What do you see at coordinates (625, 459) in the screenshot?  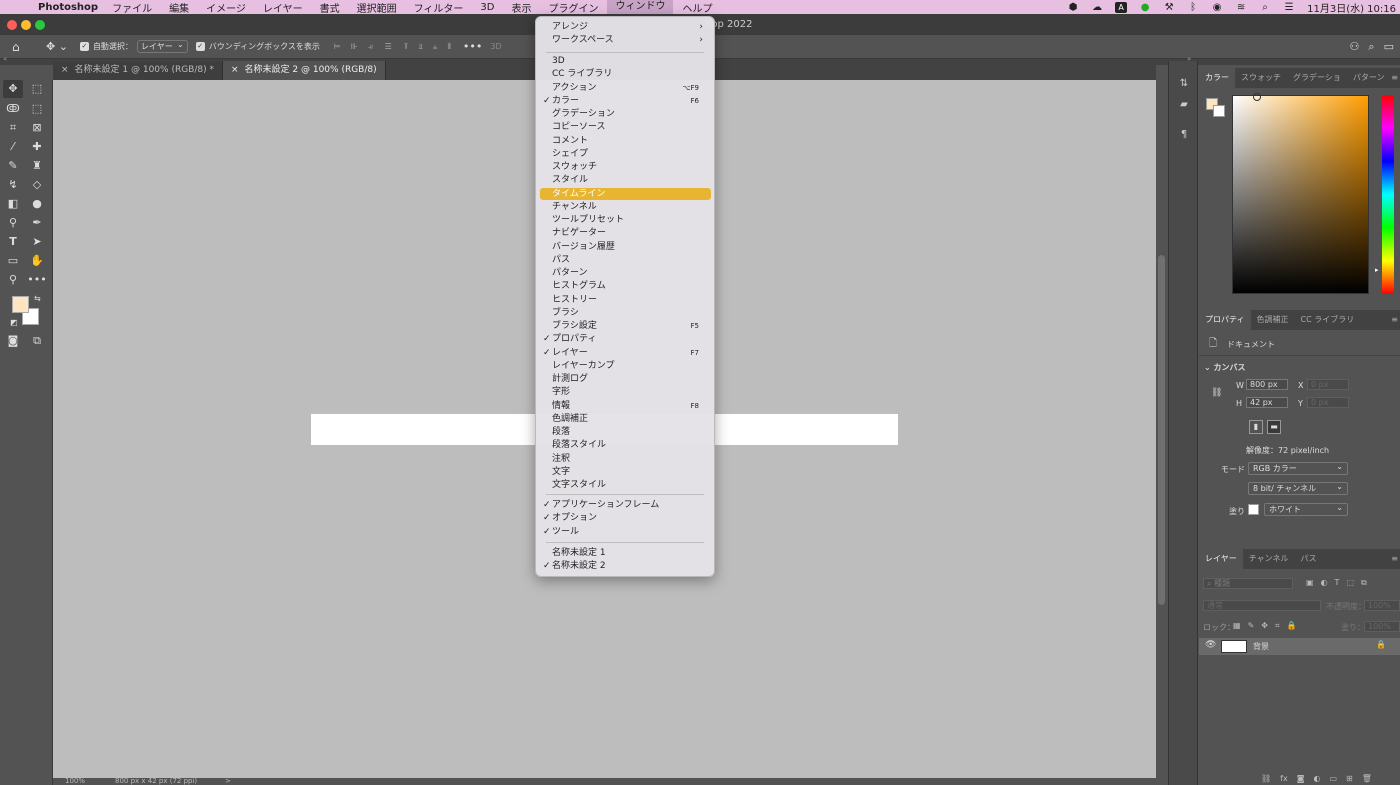 I see `window-menu-item: 注釈` at bounding box center [625, 459].